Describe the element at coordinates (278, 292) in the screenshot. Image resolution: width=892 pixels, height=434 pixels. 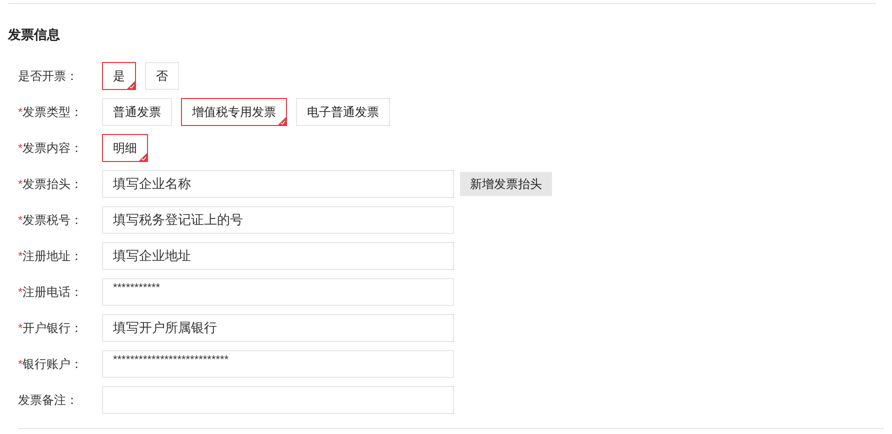
I see `input-field: ***********` at that location.